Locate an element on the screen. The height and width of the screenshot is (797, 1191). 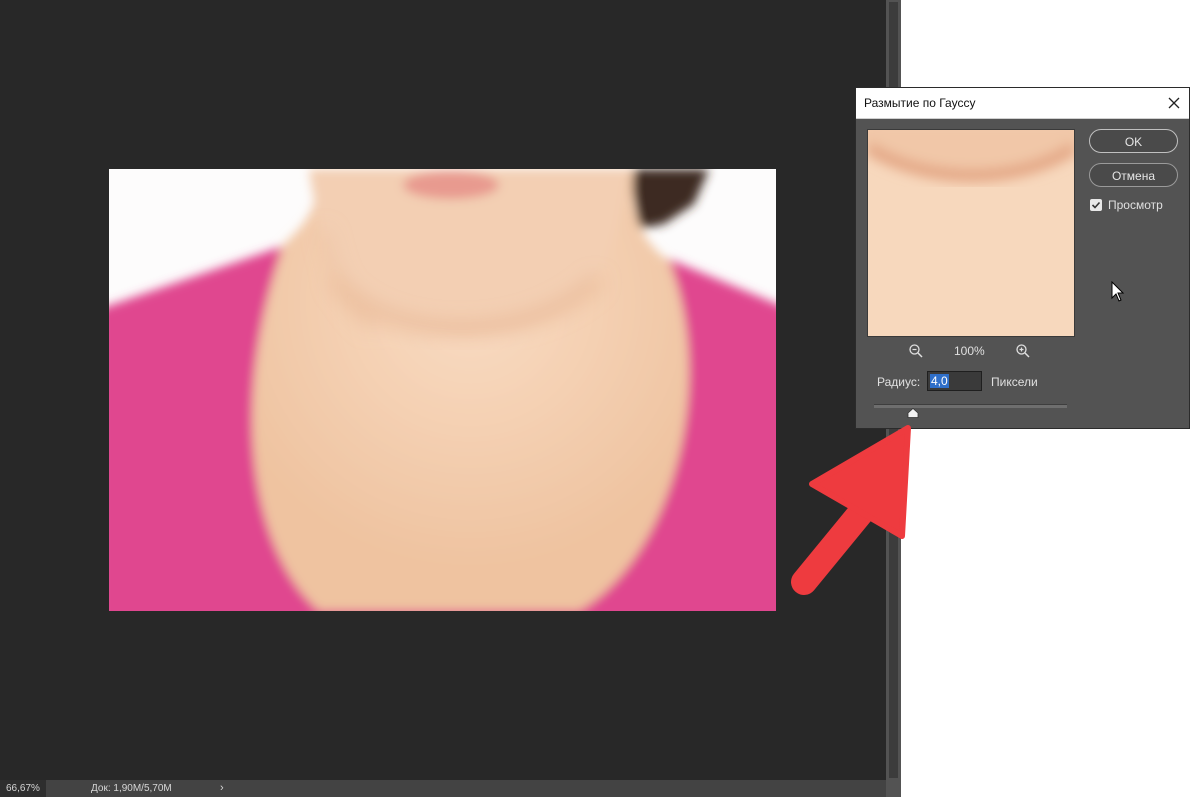
close-icon is located at coordinates (1174, 103).